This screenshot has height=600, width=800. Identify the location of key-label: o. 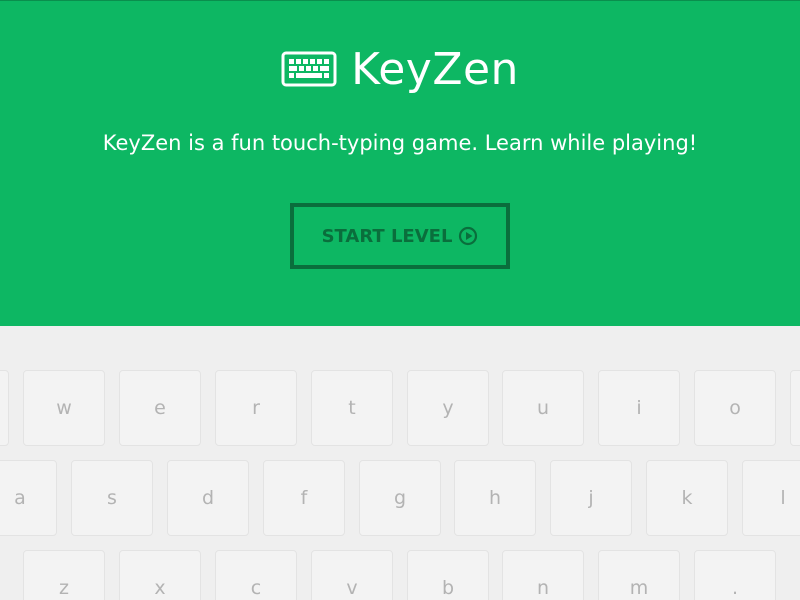
(735, 408).